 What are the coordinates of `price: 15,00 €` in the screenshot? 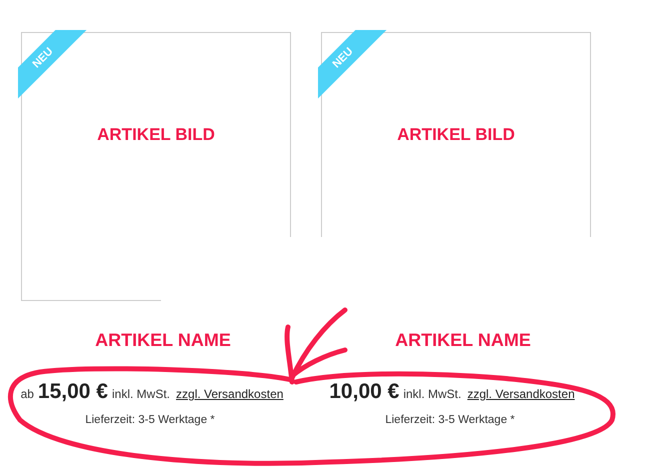 It's located at (73, 392).